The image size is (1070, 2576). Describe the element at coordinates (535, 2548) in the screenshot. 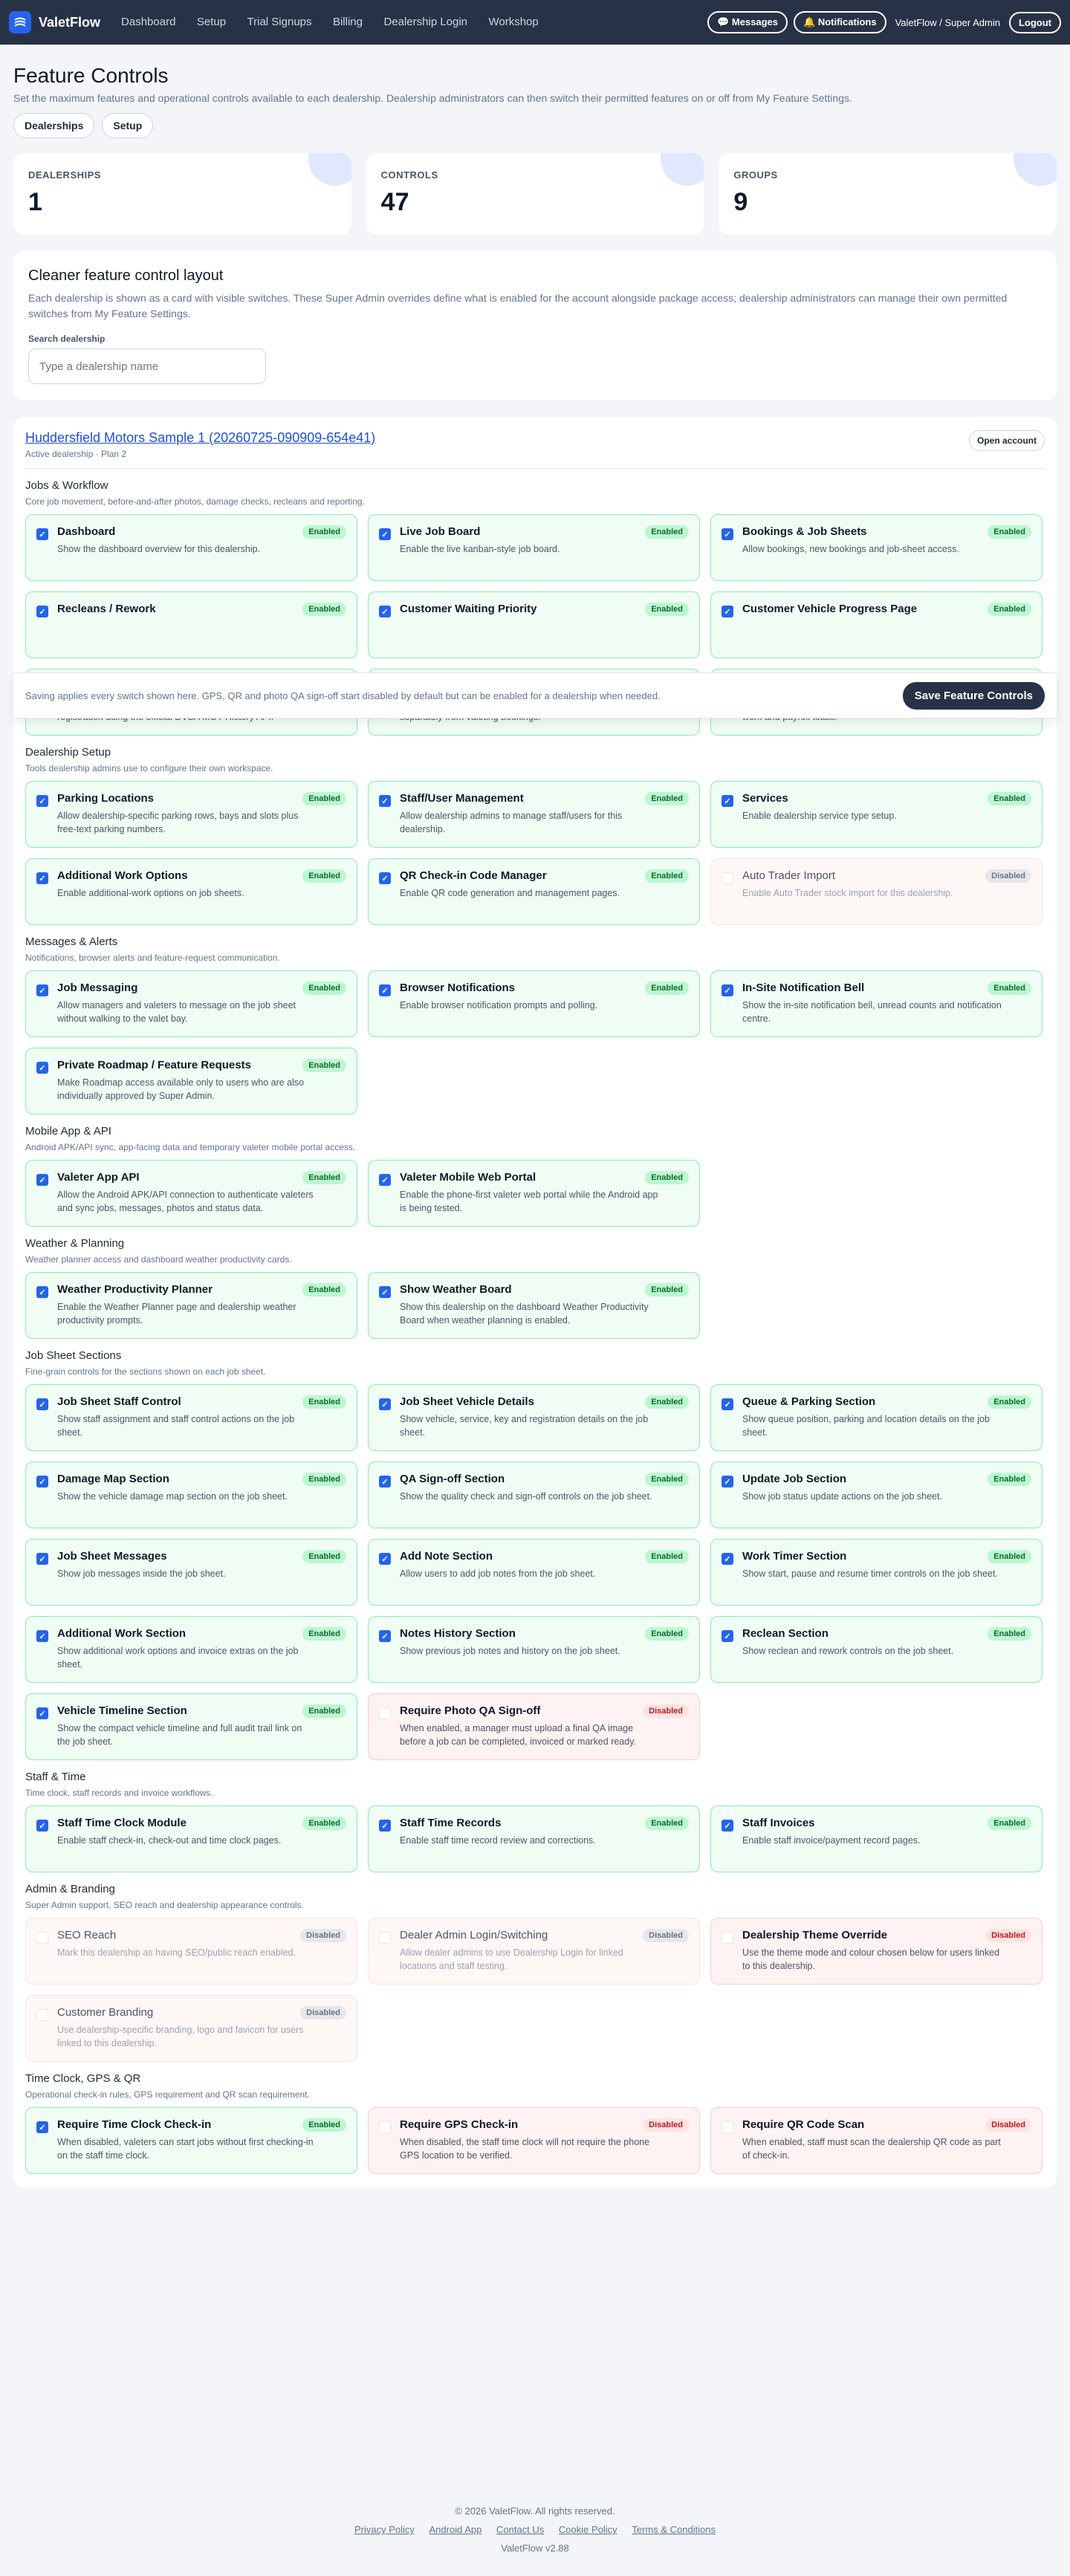

I see `version: ValetFlow v2.88` at that location.